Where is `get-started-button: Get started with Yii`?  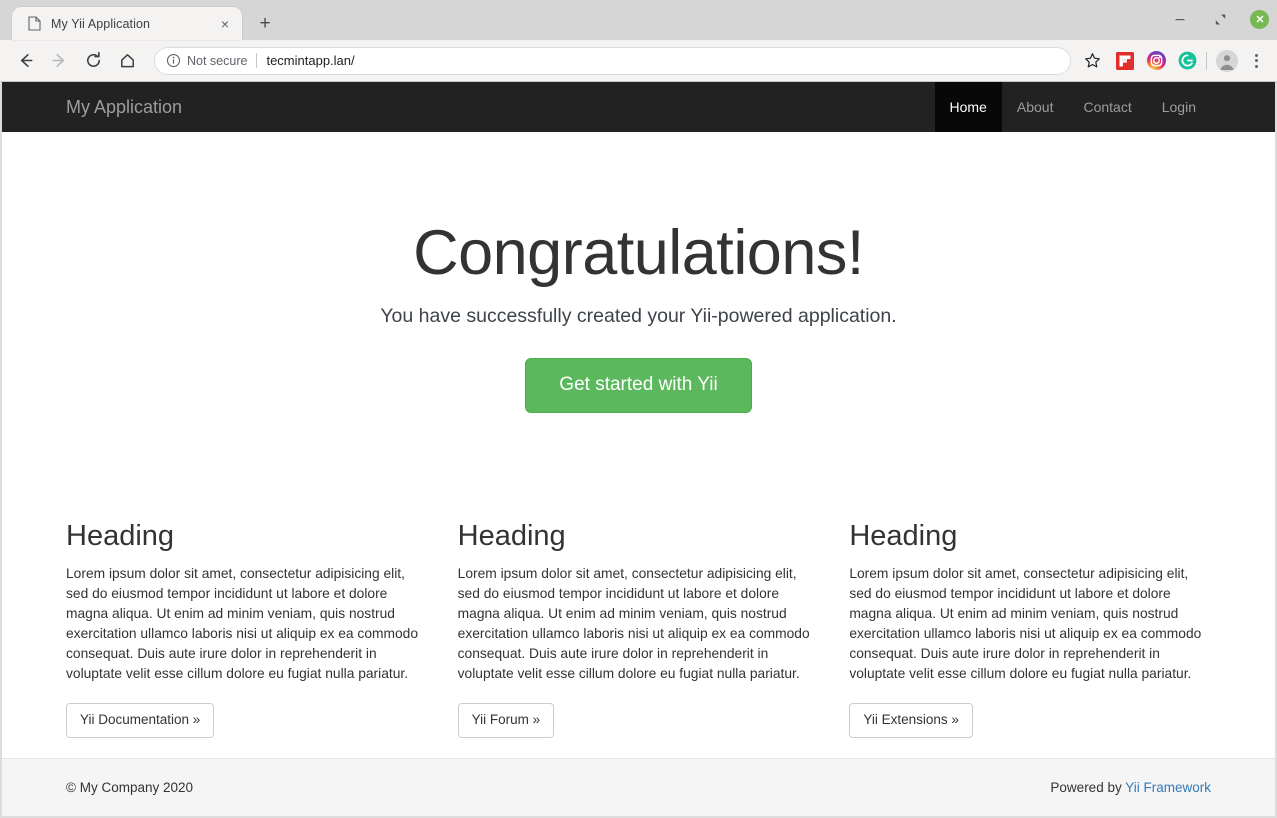
get-started-button: Get started with Yii is located at coordinates (638, 385).